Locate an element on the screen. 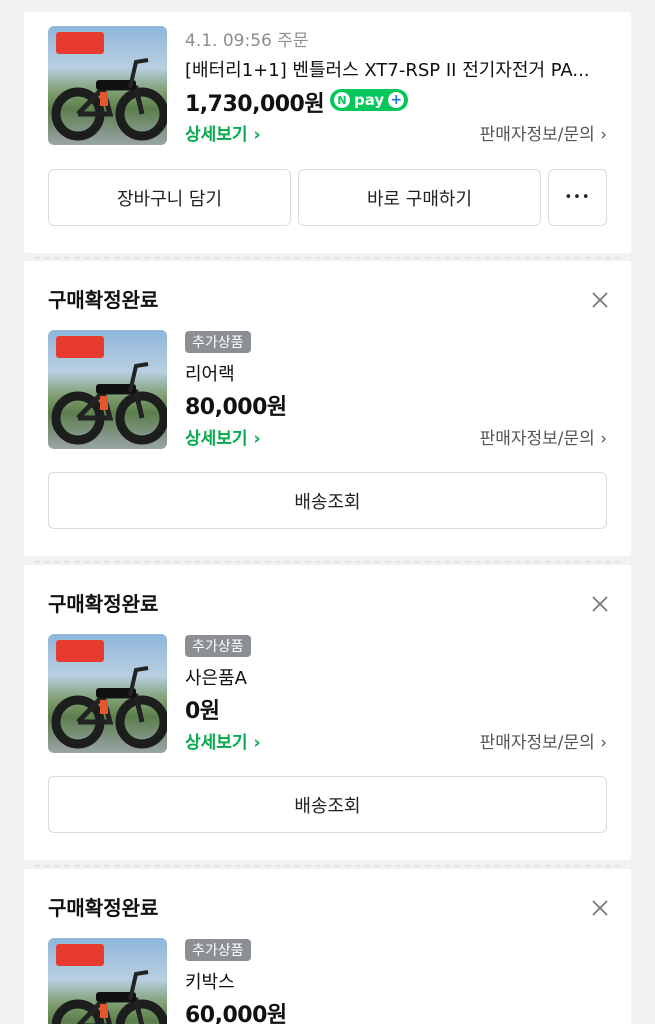  more-options-button: ••• is located at coordinates (577, 197).